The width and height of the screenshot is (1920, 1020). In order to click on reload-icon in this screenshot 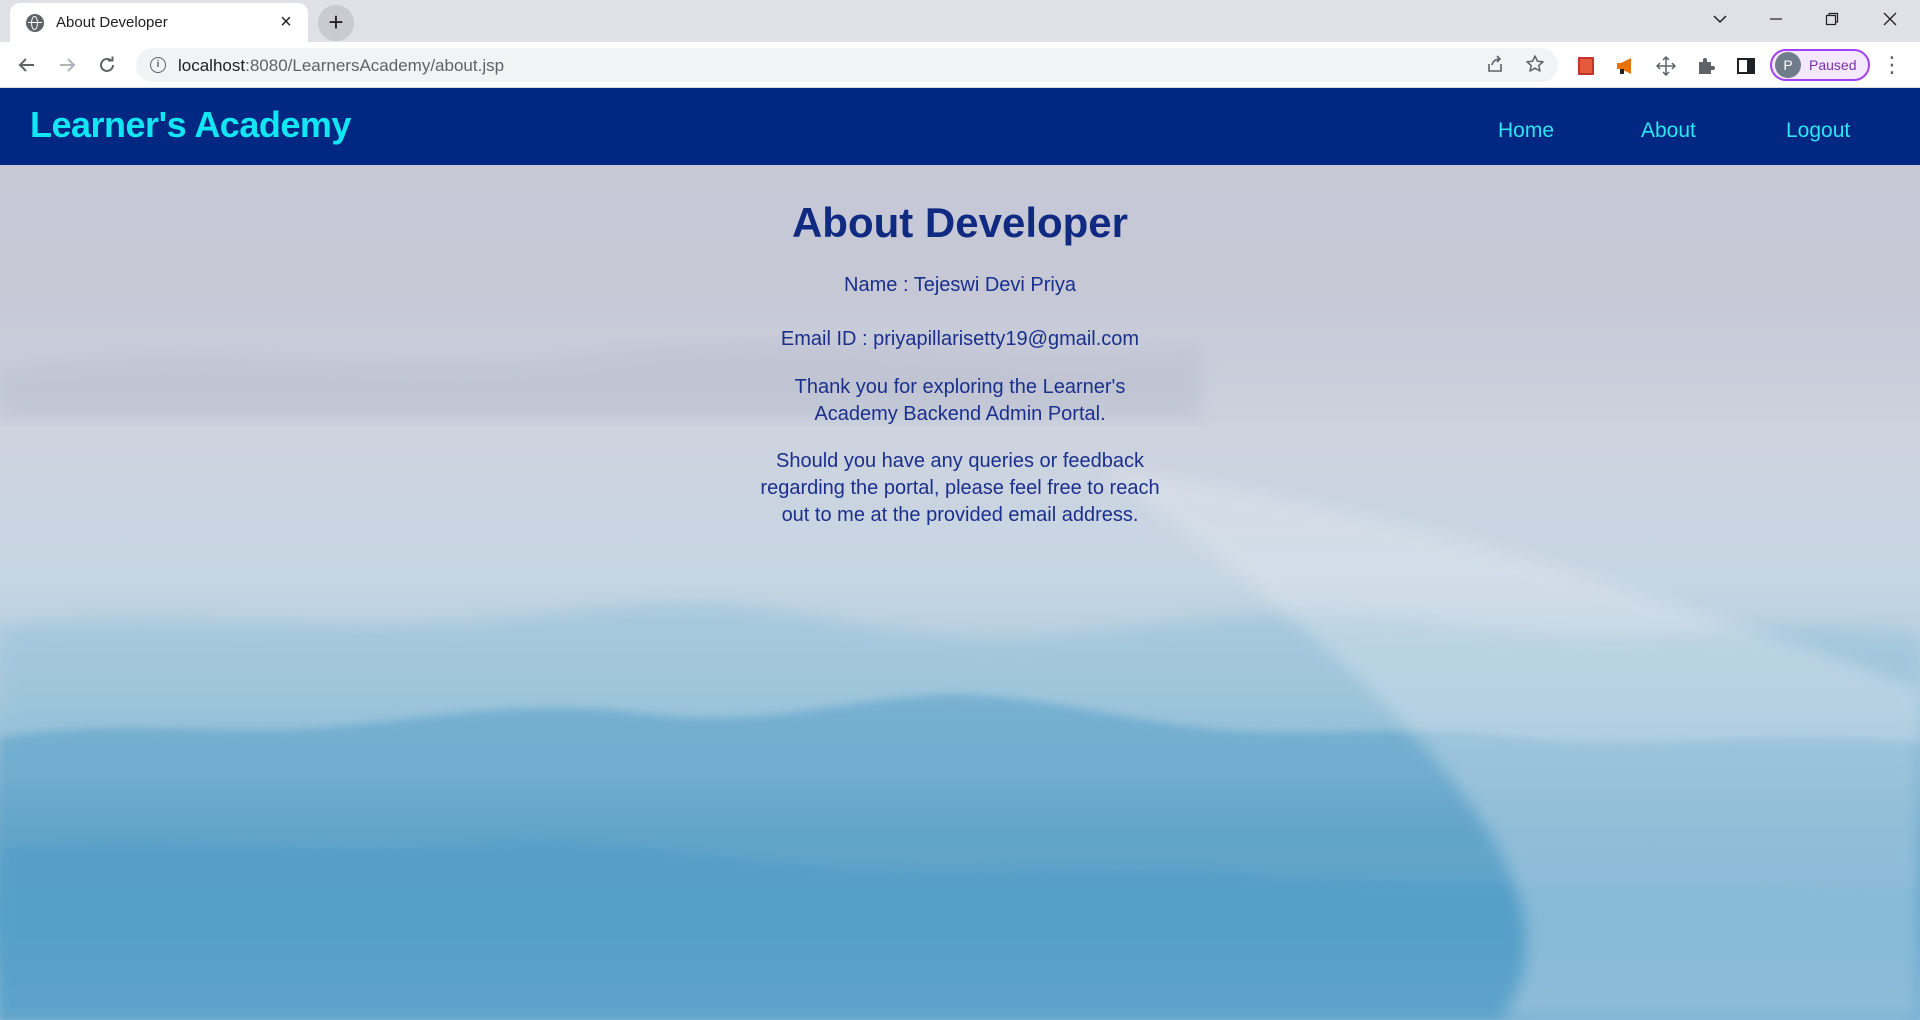, I will do `click(107, 65)`.